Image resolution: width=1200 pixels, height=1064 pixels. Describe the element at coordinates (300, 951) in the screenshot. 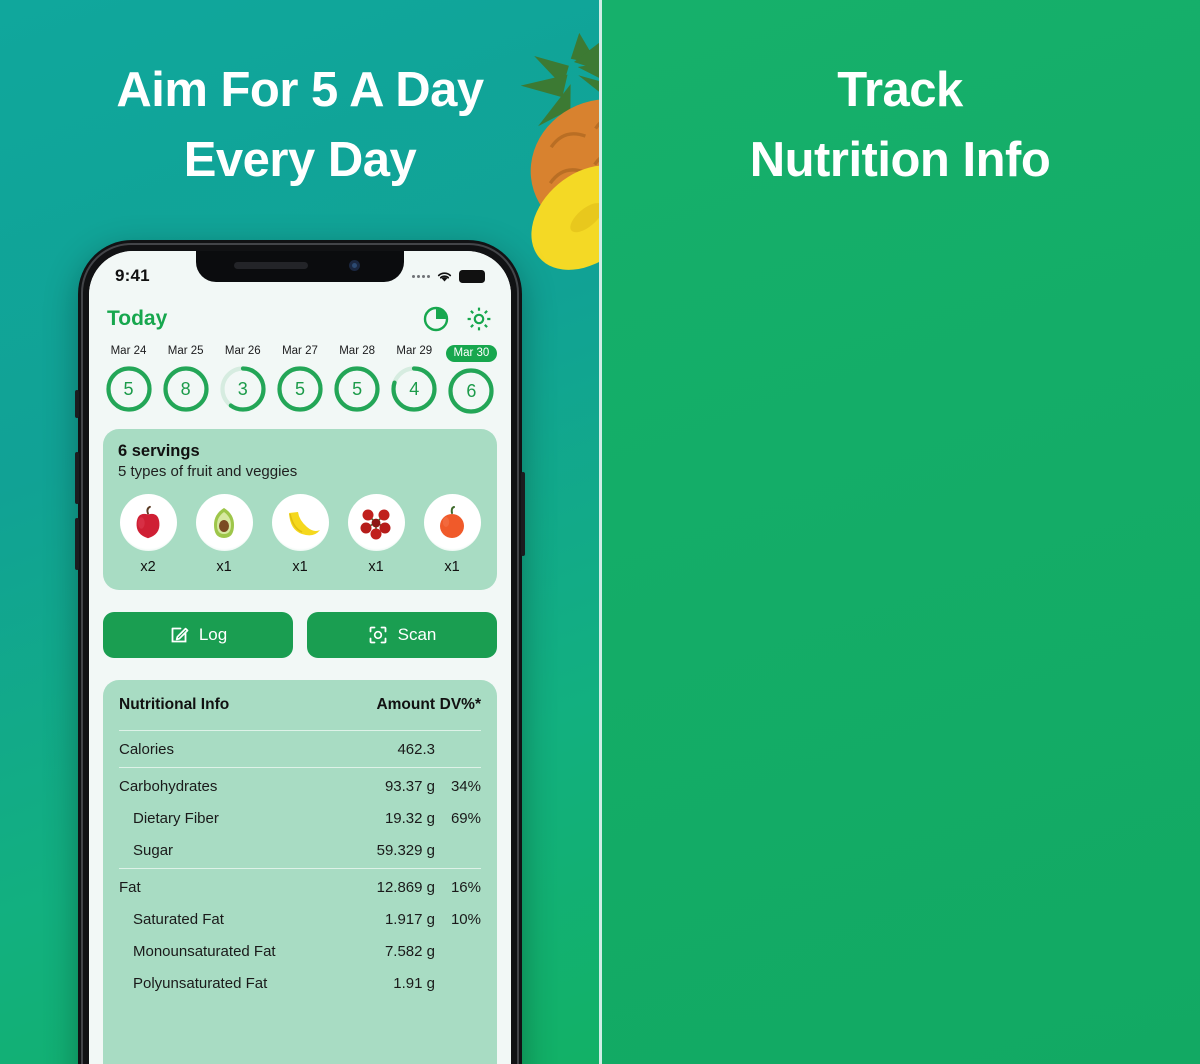

I see `nutrition-row: Monounsaturated Fat 7.582 g` at that location.